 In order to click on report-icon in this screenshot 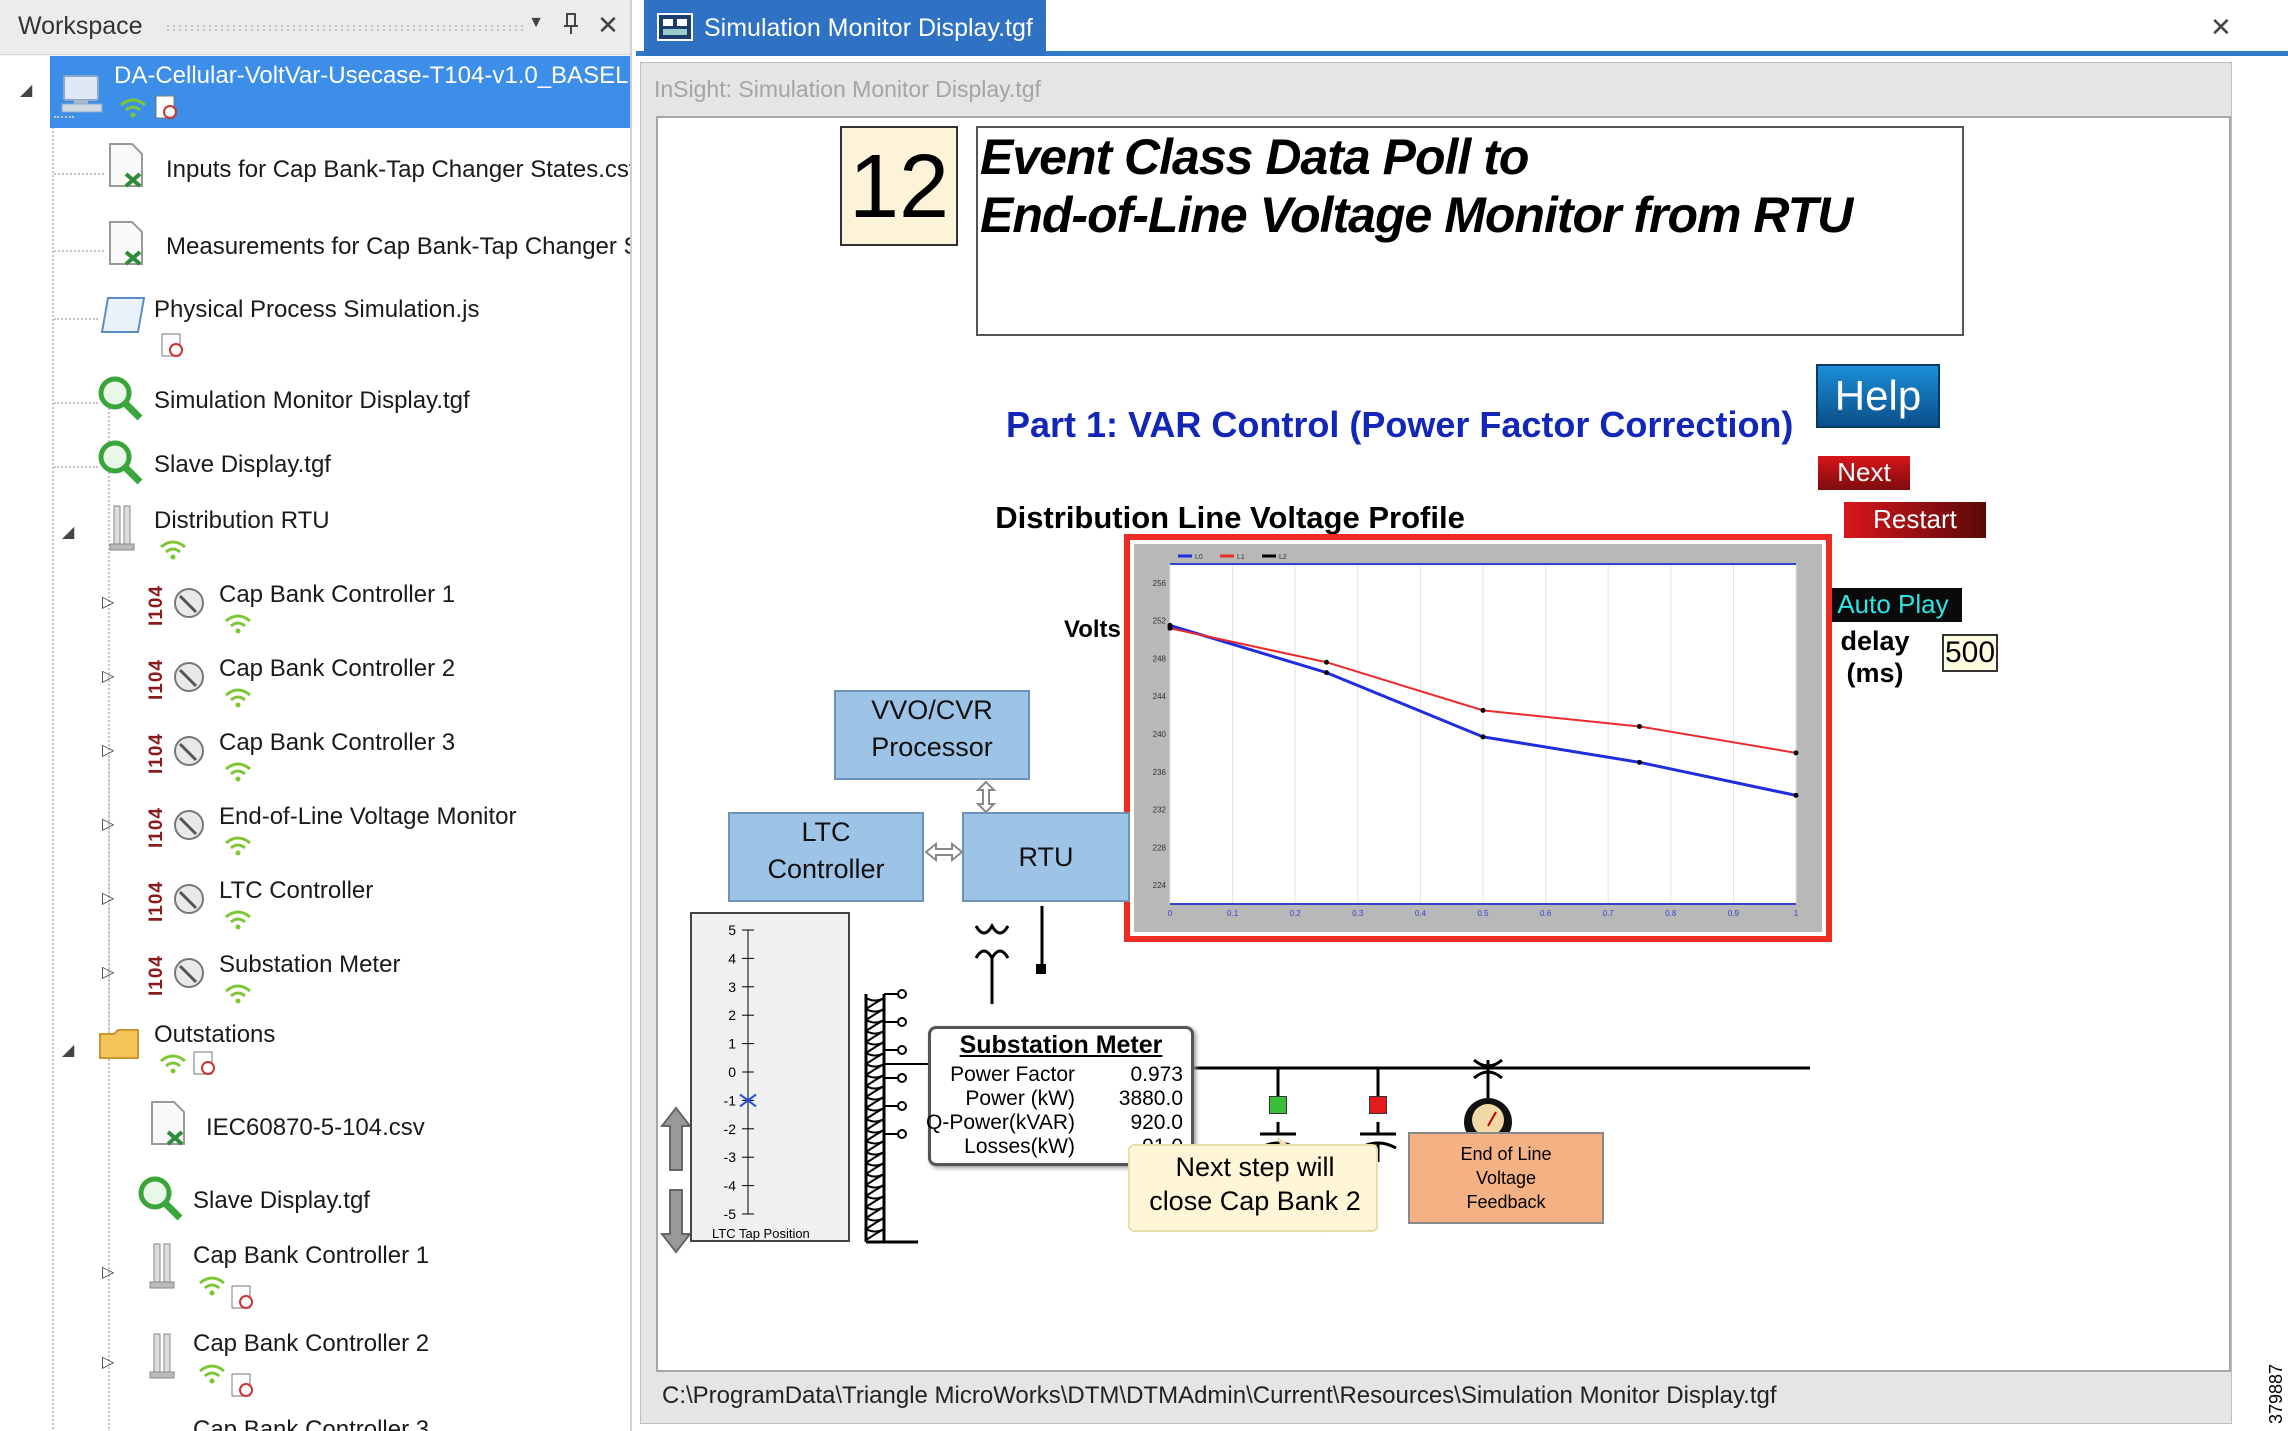, I will do `click(242, 1297)`.